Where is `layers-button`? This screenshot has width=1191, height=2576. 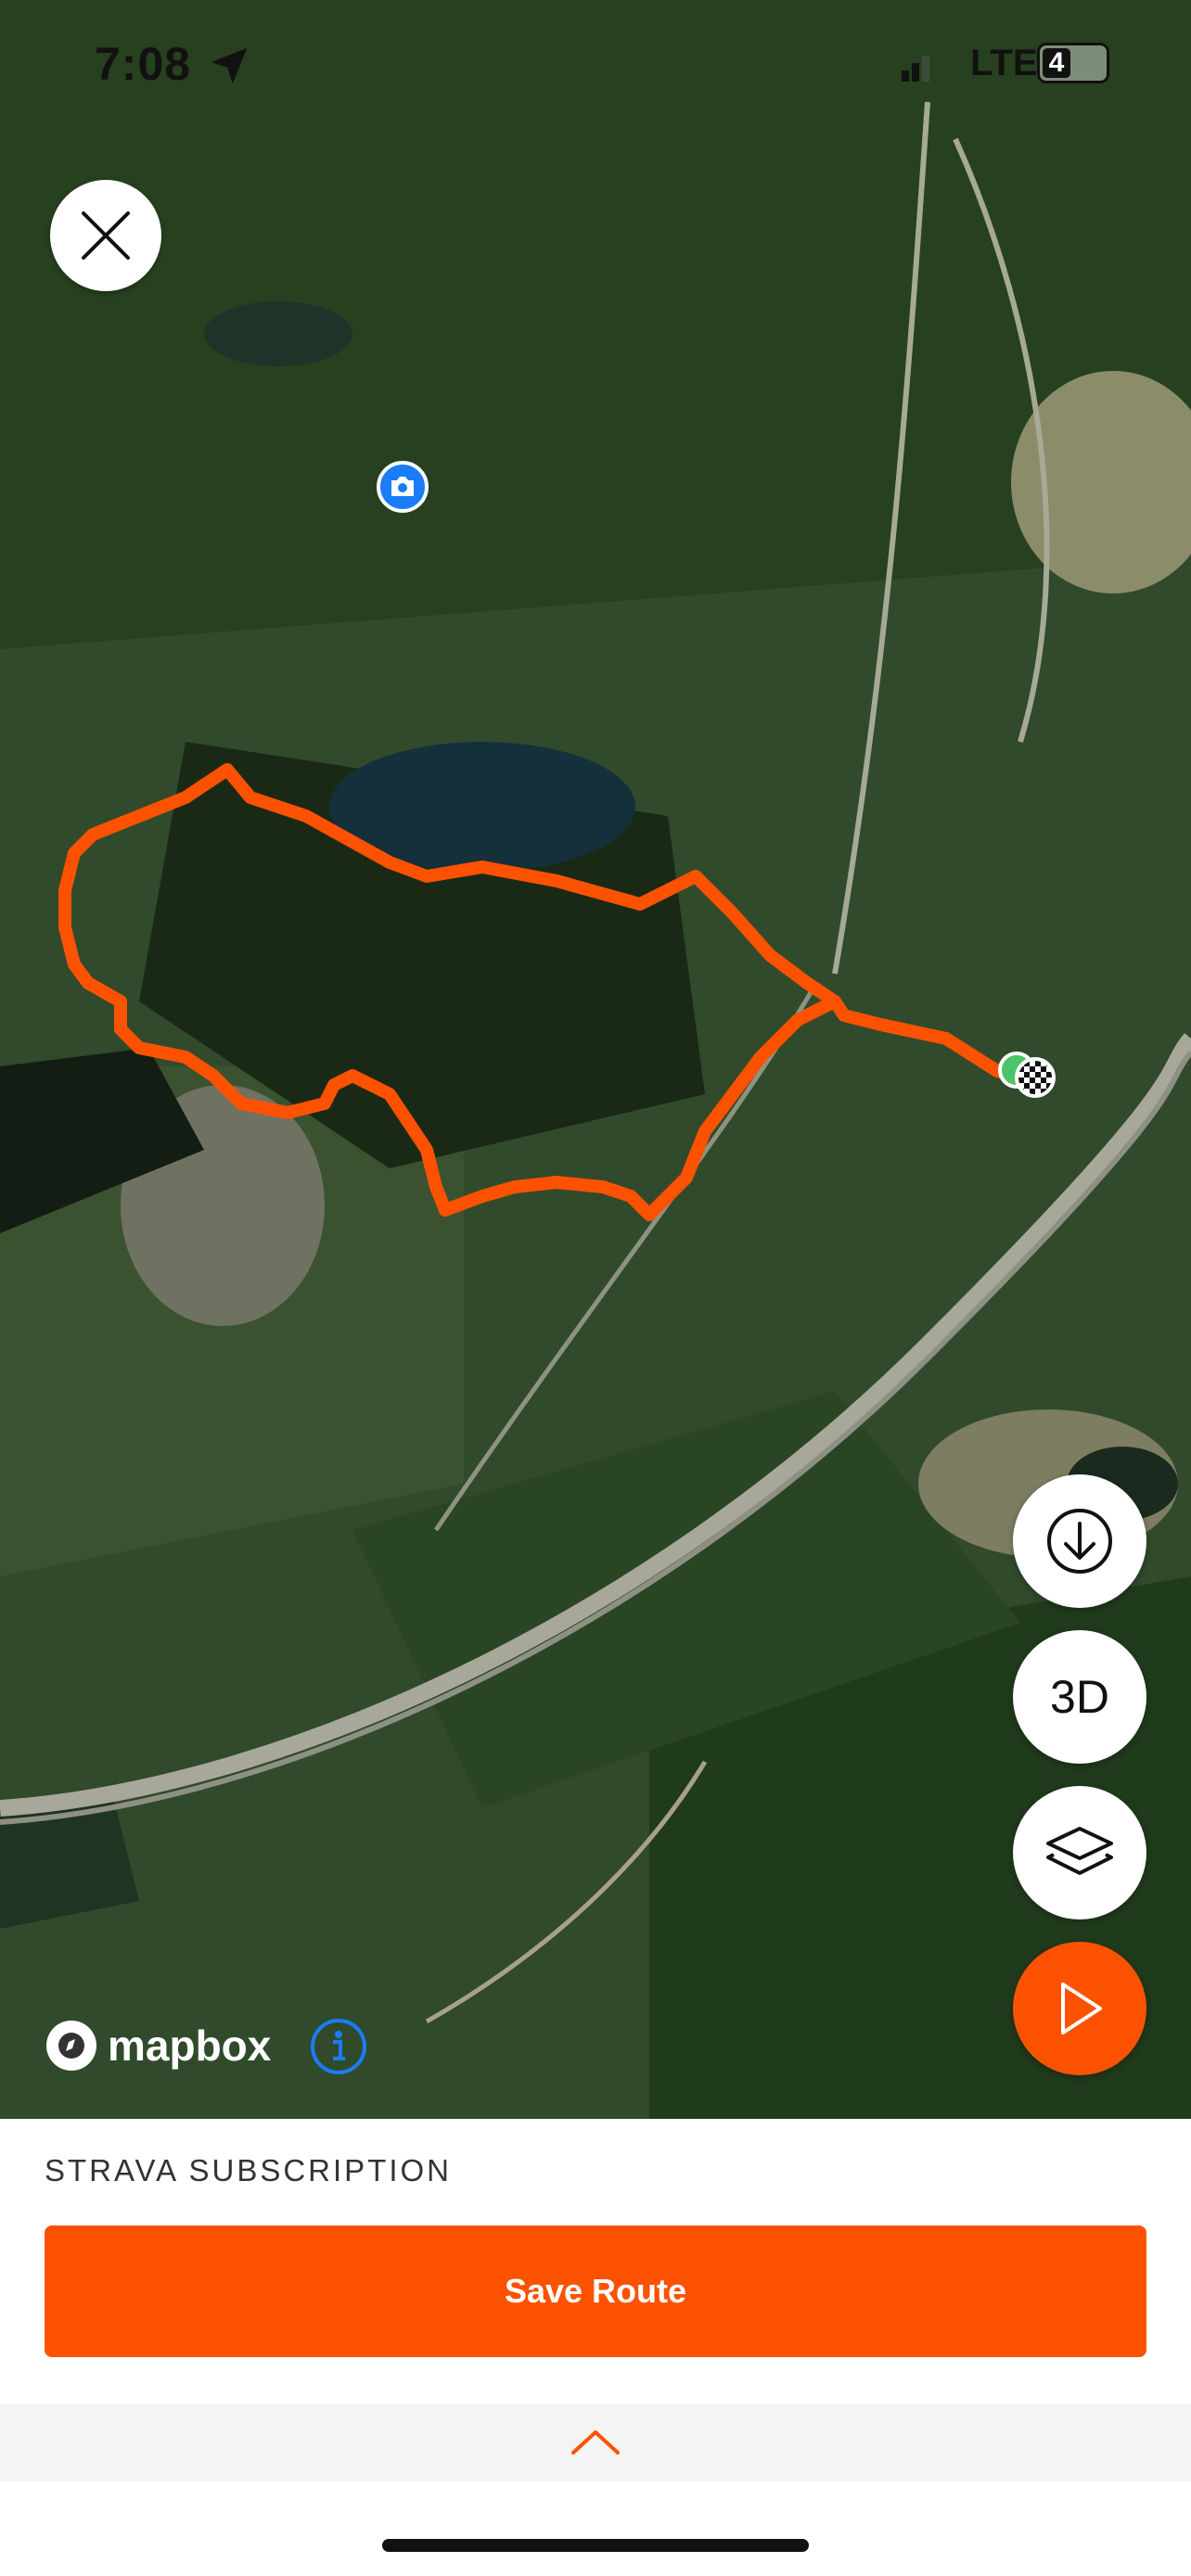
layers-button is located at coordinates (1079, 1853).